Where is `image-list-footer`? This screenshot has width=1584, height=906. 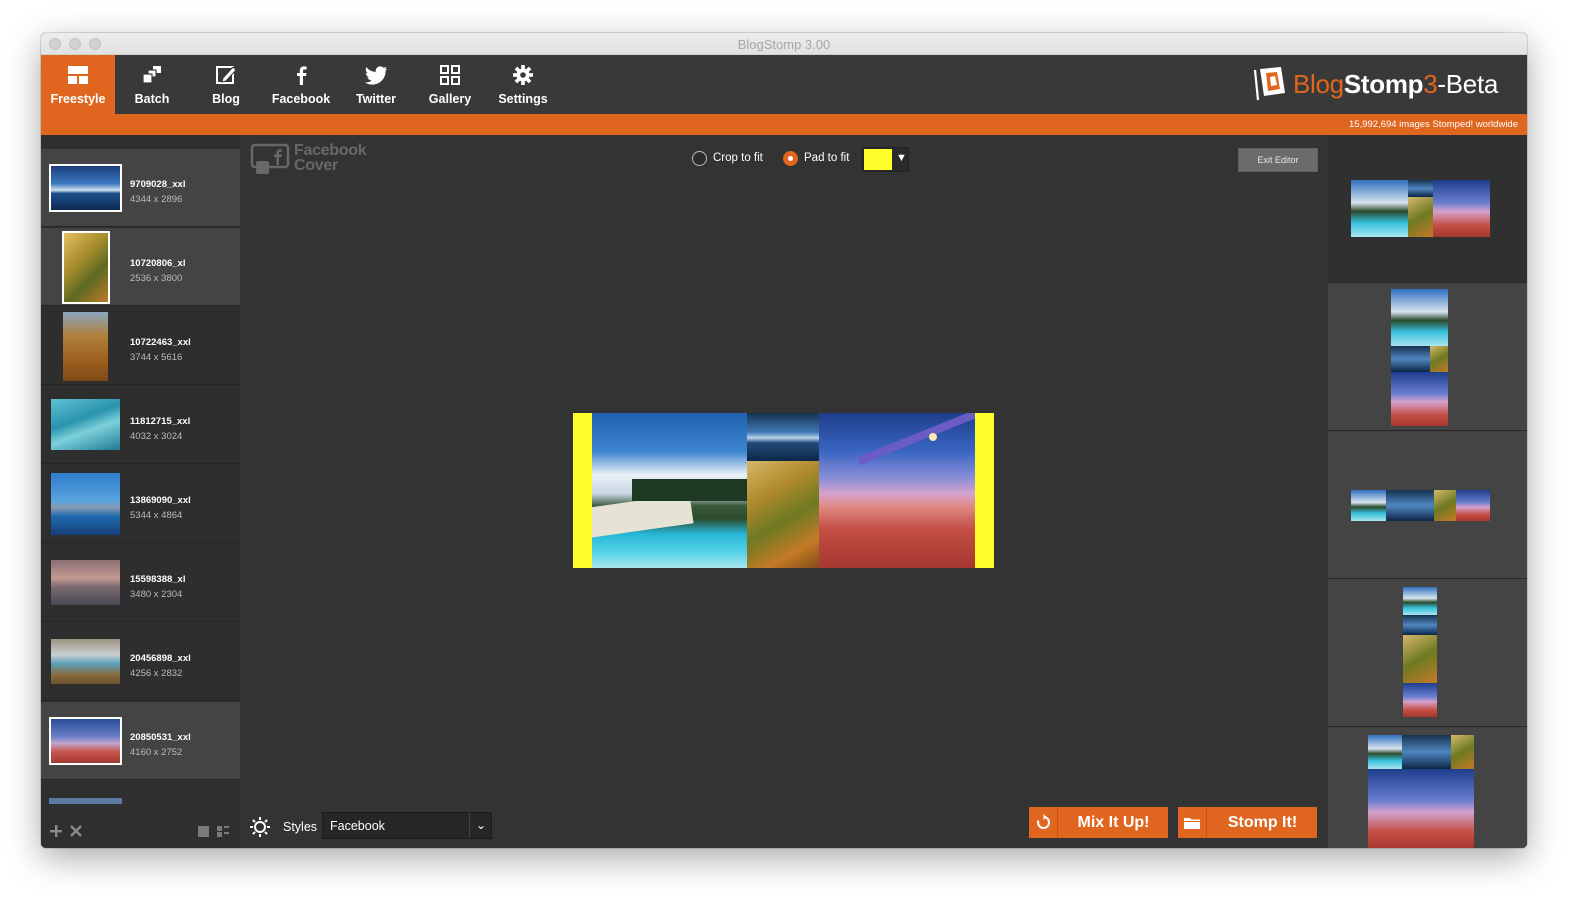
image-list-footer is located at coordinates (140, 831).